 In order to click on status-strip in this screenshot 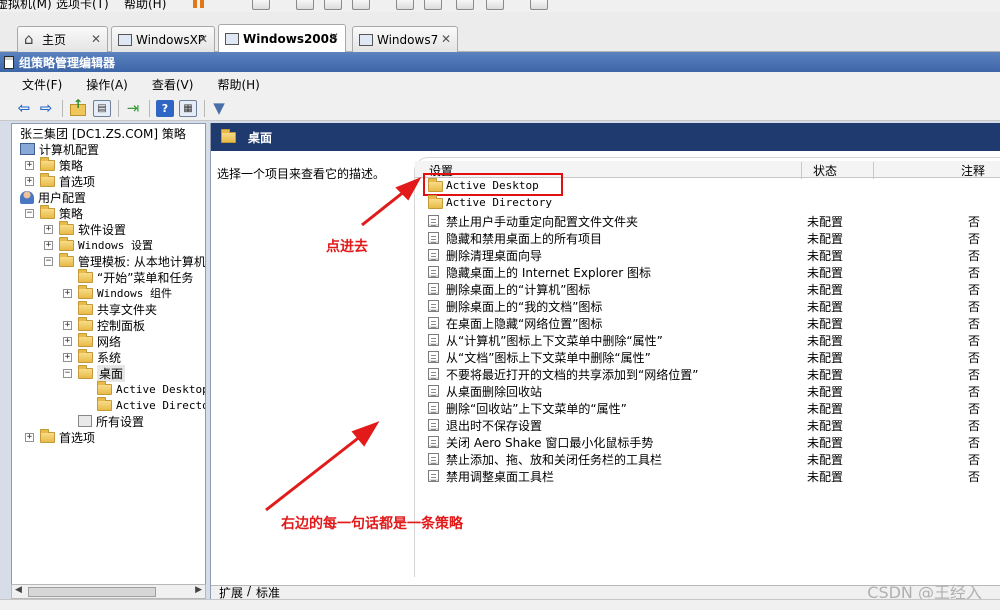, I will do `click(500, 604)`.